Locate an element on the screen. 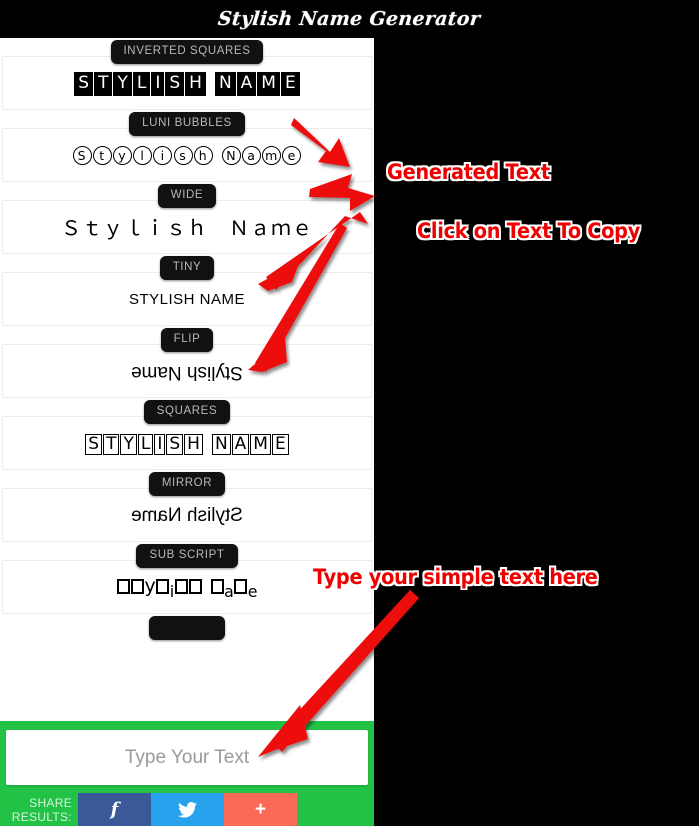  share-label-line1: SHARE is located at coordinates (50, 802).